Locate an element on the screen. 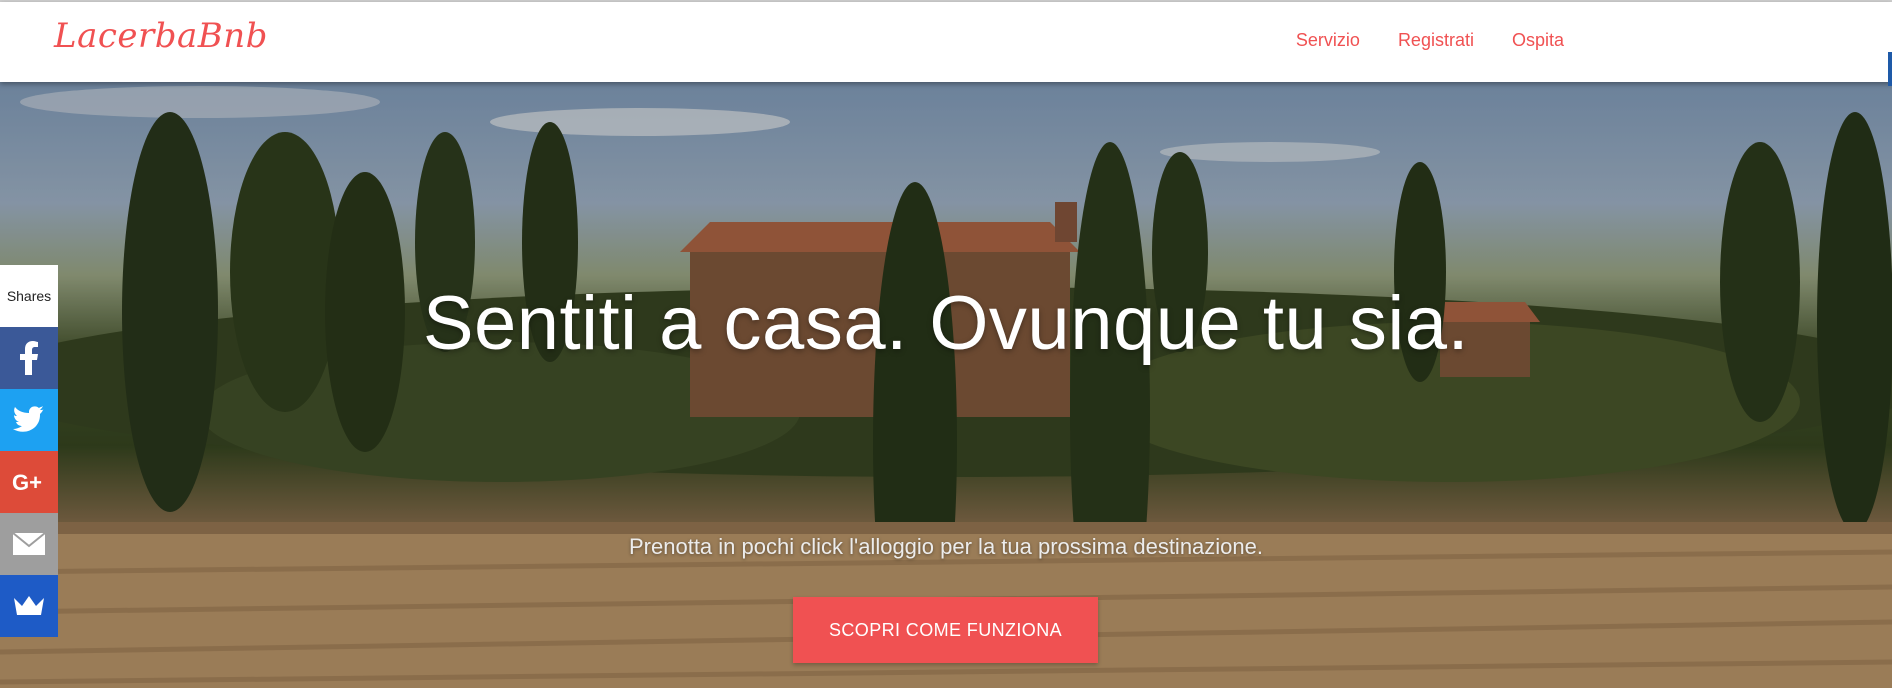 Image resolution: width=1892 pixels, height=688 pixels. more-share-button is located at coordinates (29, 606).